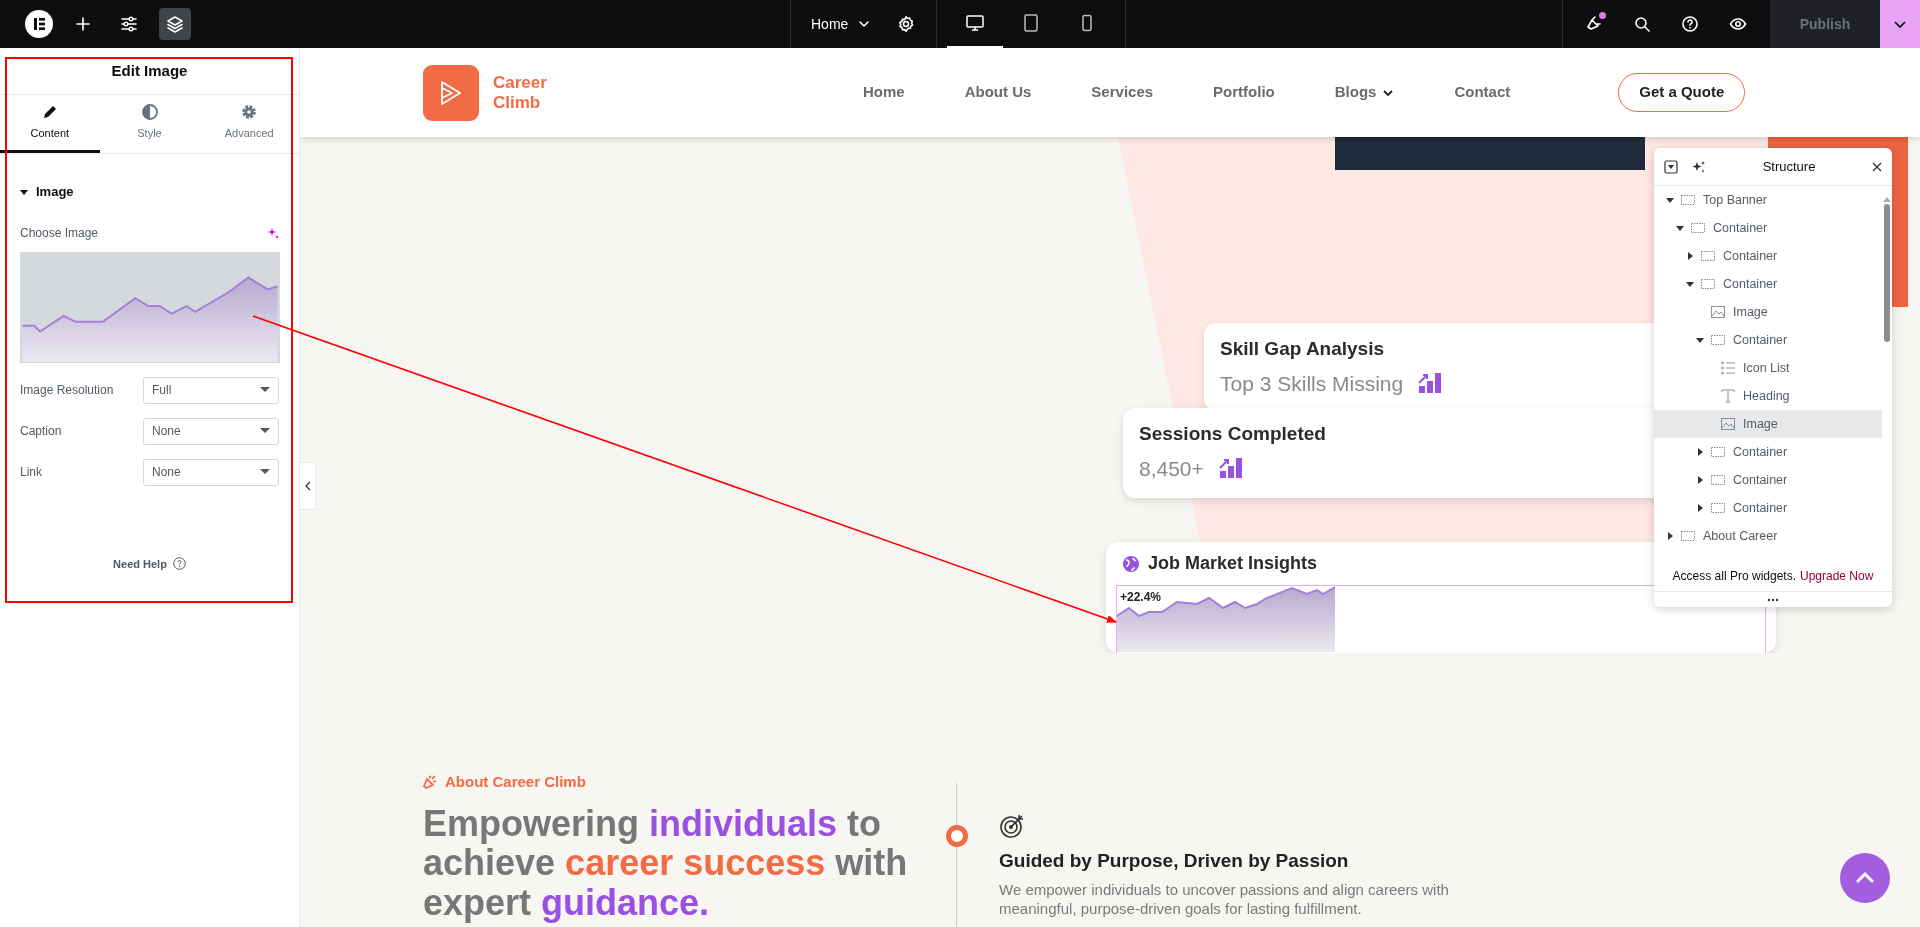  I want to click on unread-dot, so click(1602, 15).